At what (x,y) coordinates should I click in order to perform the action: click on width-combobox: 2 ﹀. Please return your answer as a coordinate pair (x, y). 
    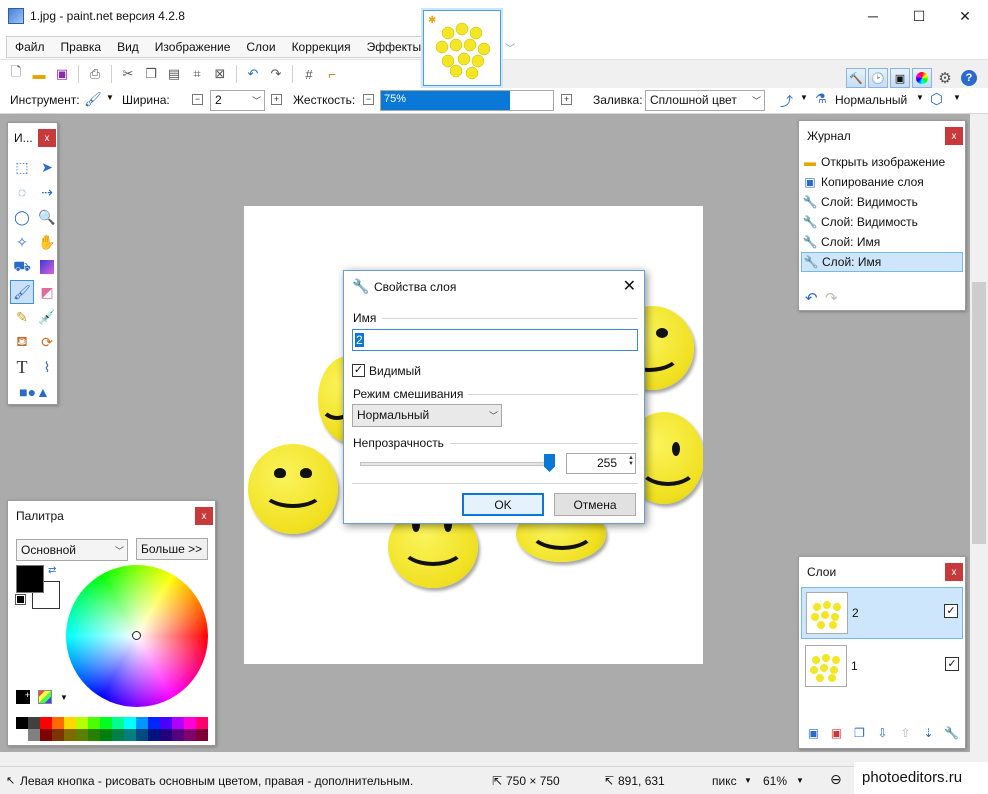
    Looking at the image, I should click on (237, 100).